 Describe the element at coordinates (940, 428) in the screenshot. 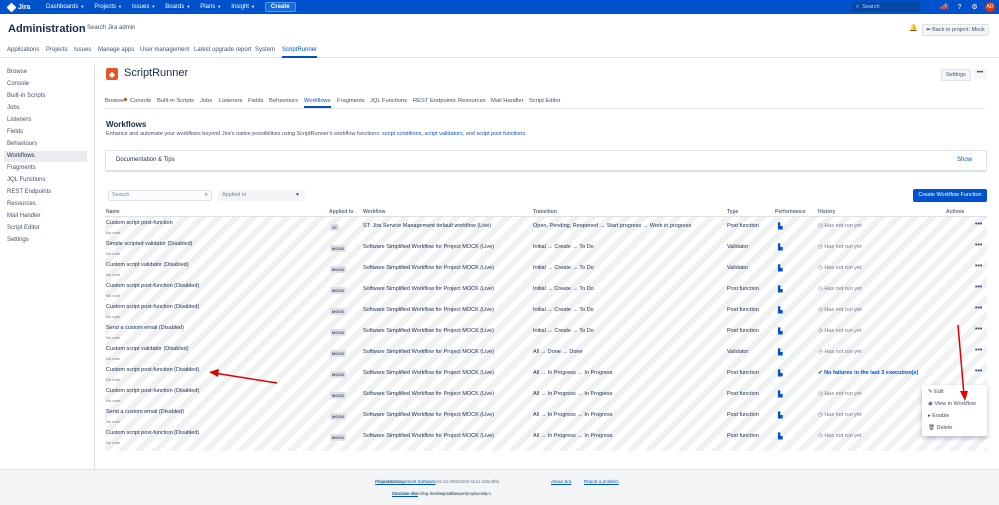

I see `menu-item-delete: 🗑 Delete` at that location.